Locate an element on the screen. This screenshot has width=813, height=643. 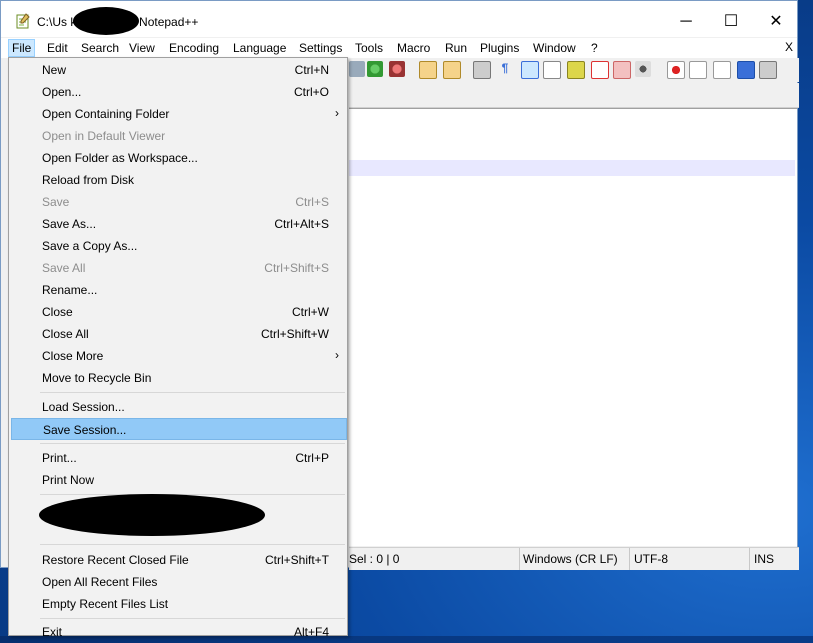
zoom-in-icon is located at coordinates (375, 69).